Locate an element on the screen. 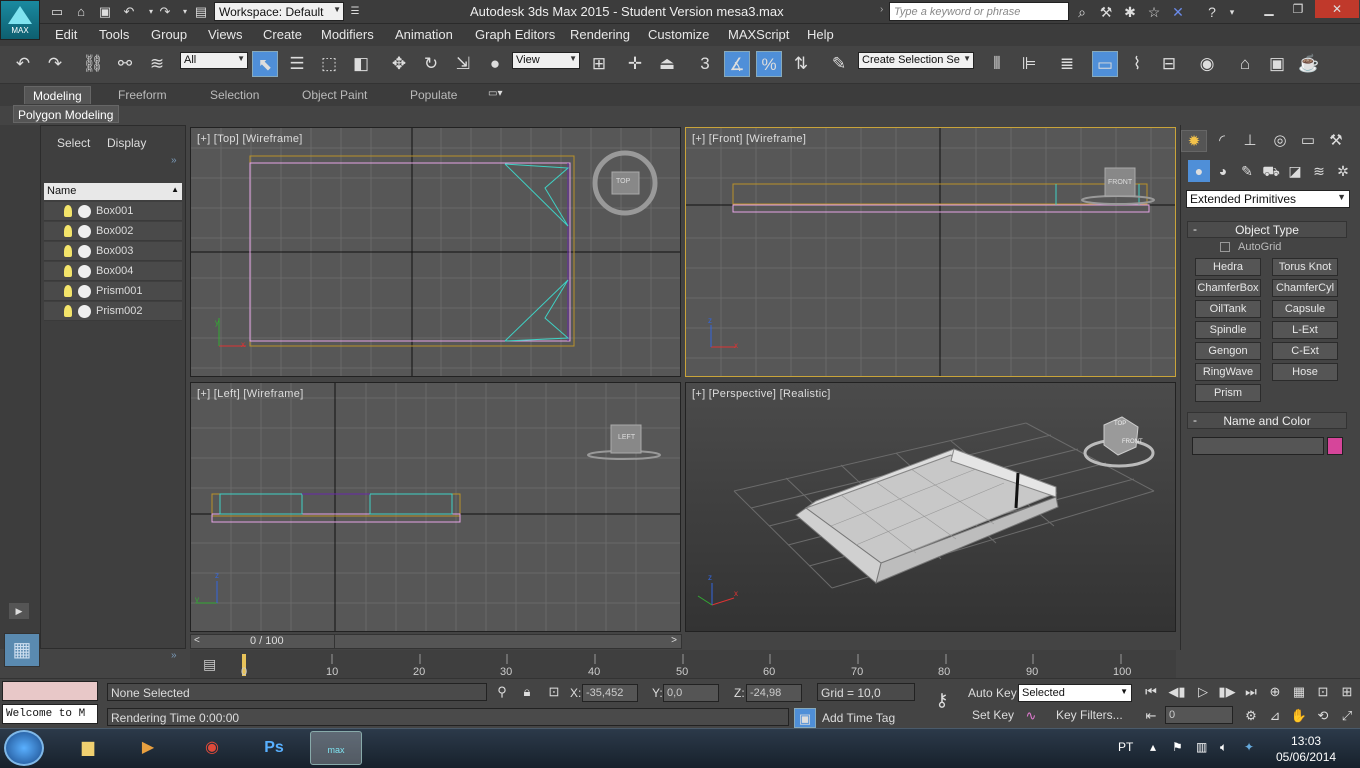 The image size is (1360, 768). minimize-button: ▁ is located at coordinates (1269, 9).